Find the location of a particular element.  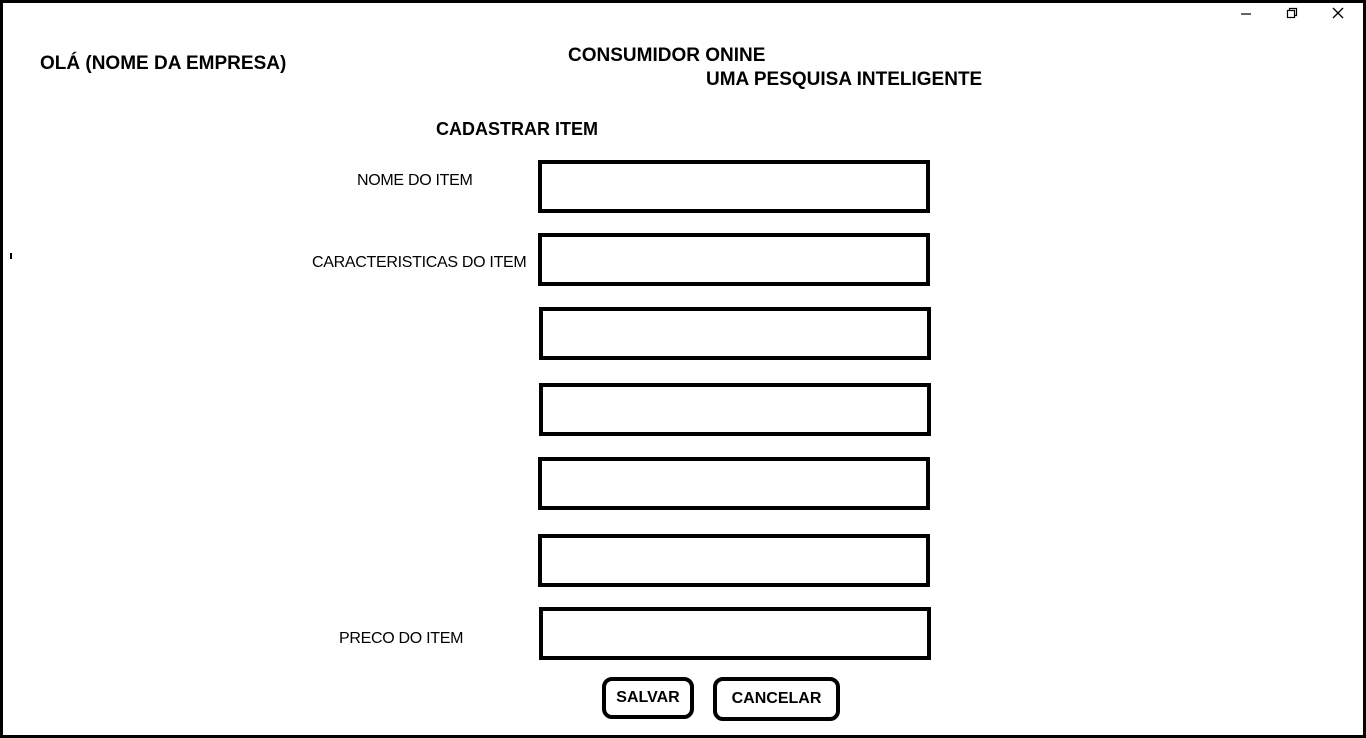

item-characteristics-label: CARACTERISTICAS DO ITEM is located at coordinates (419, 262).